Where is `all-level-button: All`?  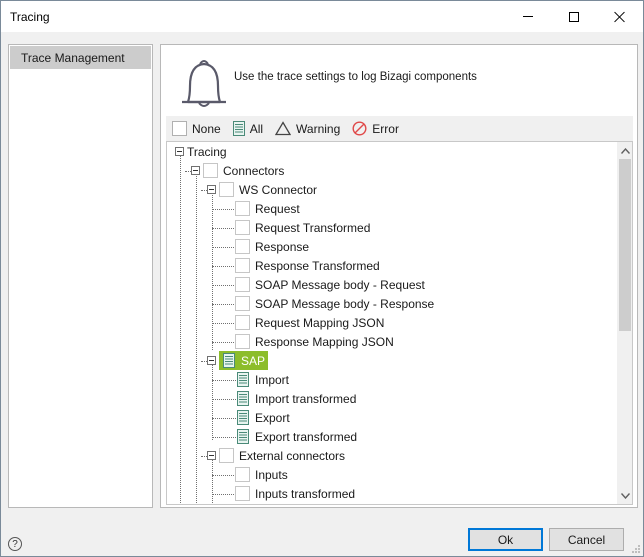 all-level-button: All is located at coordinates (248, 128).